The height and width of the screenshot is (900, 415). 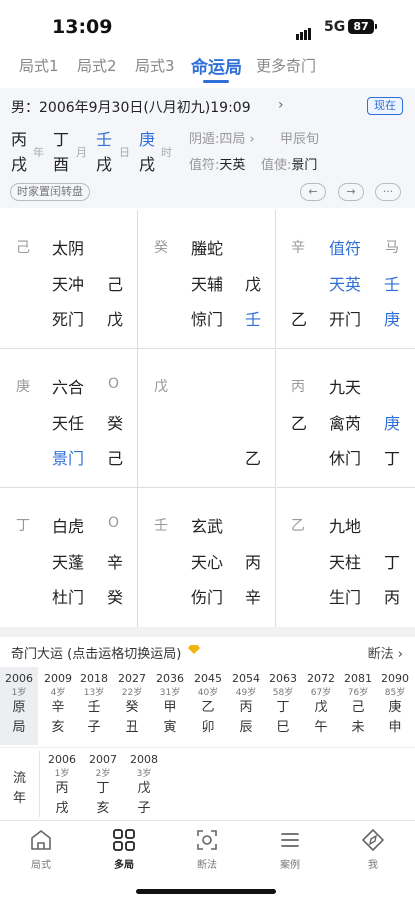 What do you see at coordinates (388, 192) in the screenshot?
I see `more-icon: ···` at bounding box center [388, 192].